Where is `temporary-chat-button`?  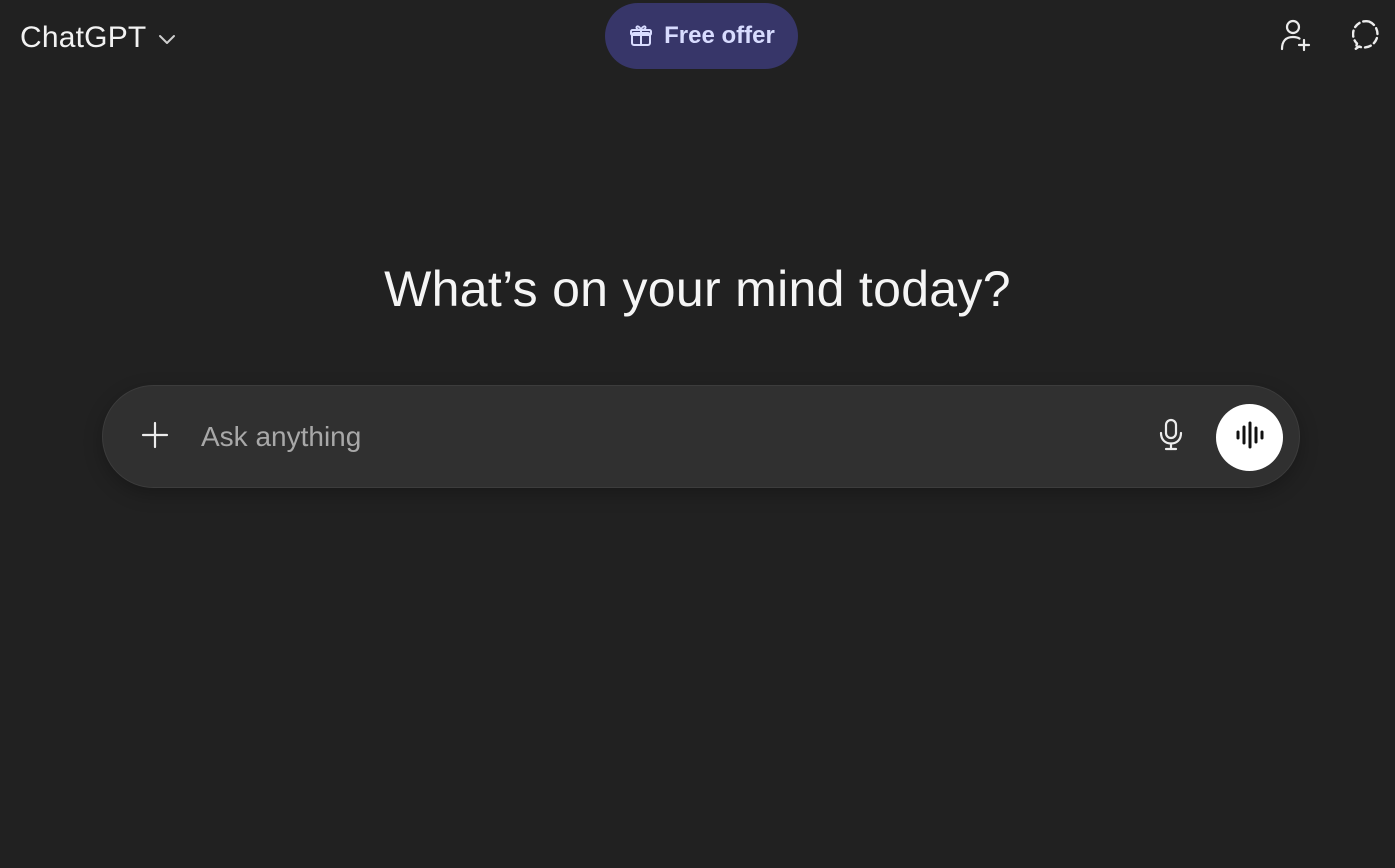 temporary-chat-button is located at coordinates (1369, 37).